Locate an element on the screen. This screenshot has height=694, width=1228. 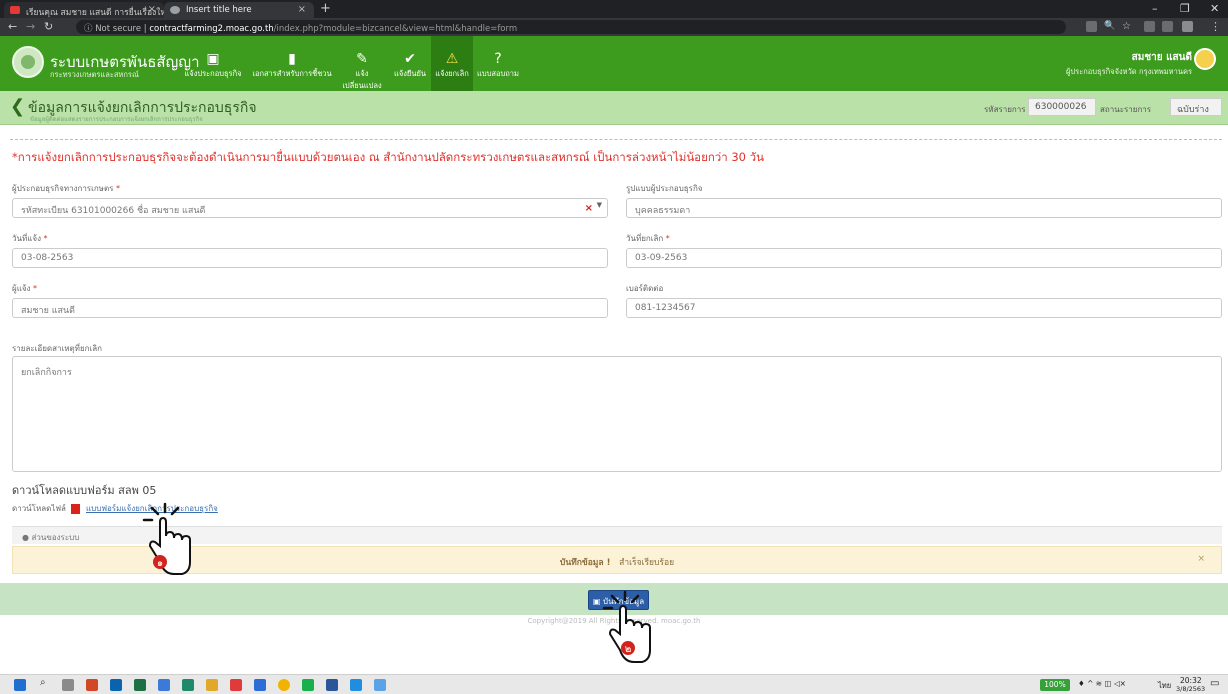
alert-text: สำเร็จเรียบร้อย is located at coordinates (647, 563).